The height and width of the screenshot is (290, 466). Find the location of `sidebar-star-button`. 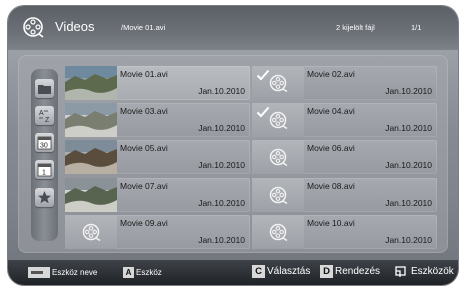

sidebar-star-button is located at coordinates (44, 197).